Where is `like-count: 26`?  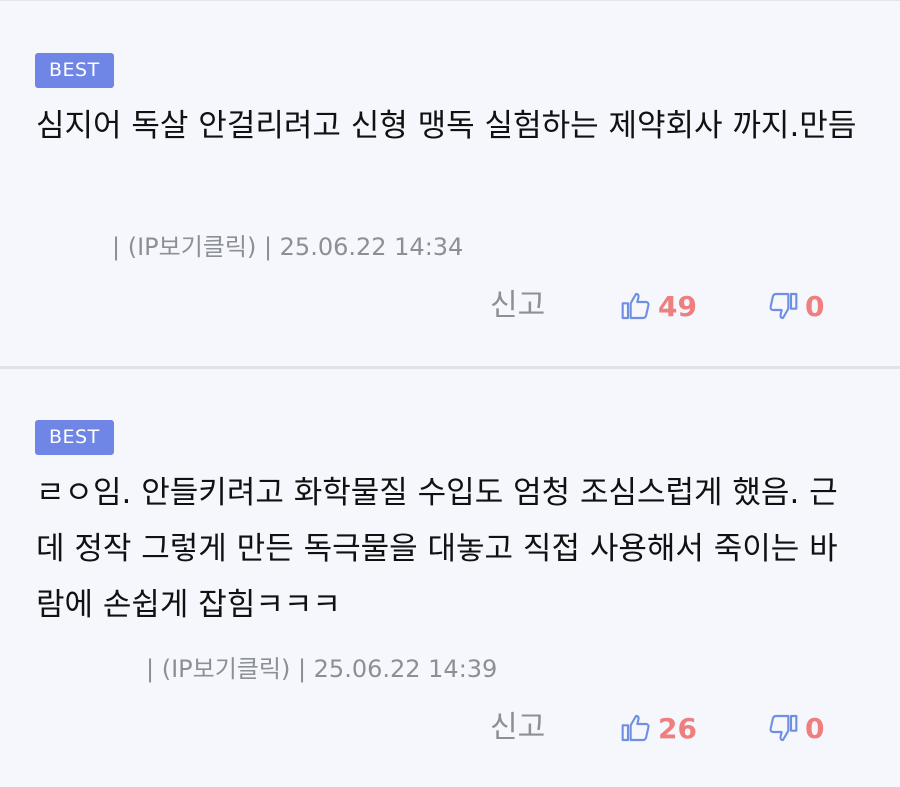
like-count: 26 is located at coordinates (677, 728).